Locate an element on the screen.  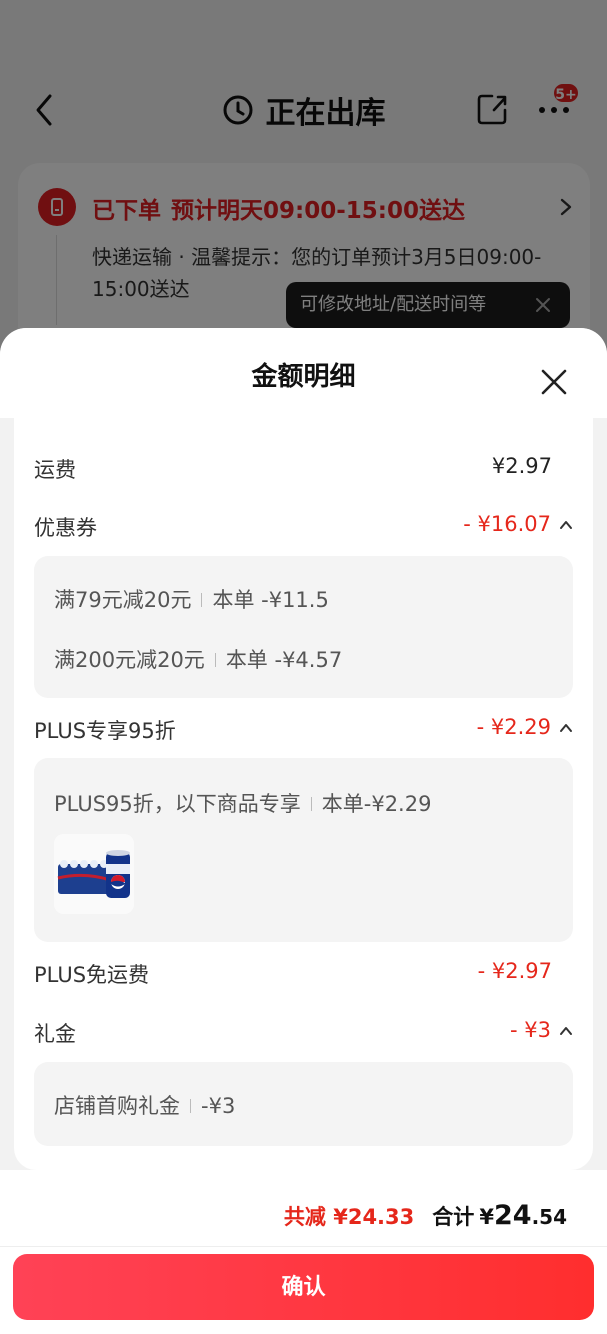
plus-discount-item: PLUS95折，以下商品专享 本单-¥2.29 is located at coordinates (242, 803).